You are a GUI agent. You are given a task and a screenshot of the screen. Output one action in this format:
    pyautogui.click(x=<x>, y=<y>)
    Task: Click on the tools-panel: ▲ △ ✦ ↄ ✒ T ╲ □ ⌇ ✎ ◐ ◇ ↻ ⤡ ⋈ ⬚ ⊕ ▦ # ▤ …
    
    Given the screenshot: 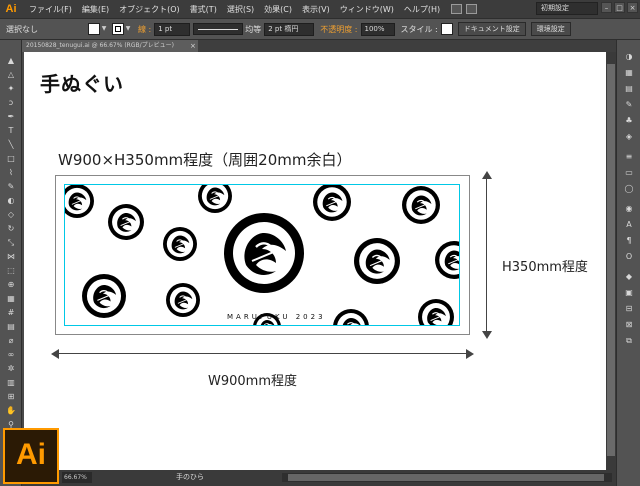 What is the action you would take?
    pyautogui.click(x=11, y=263)
    